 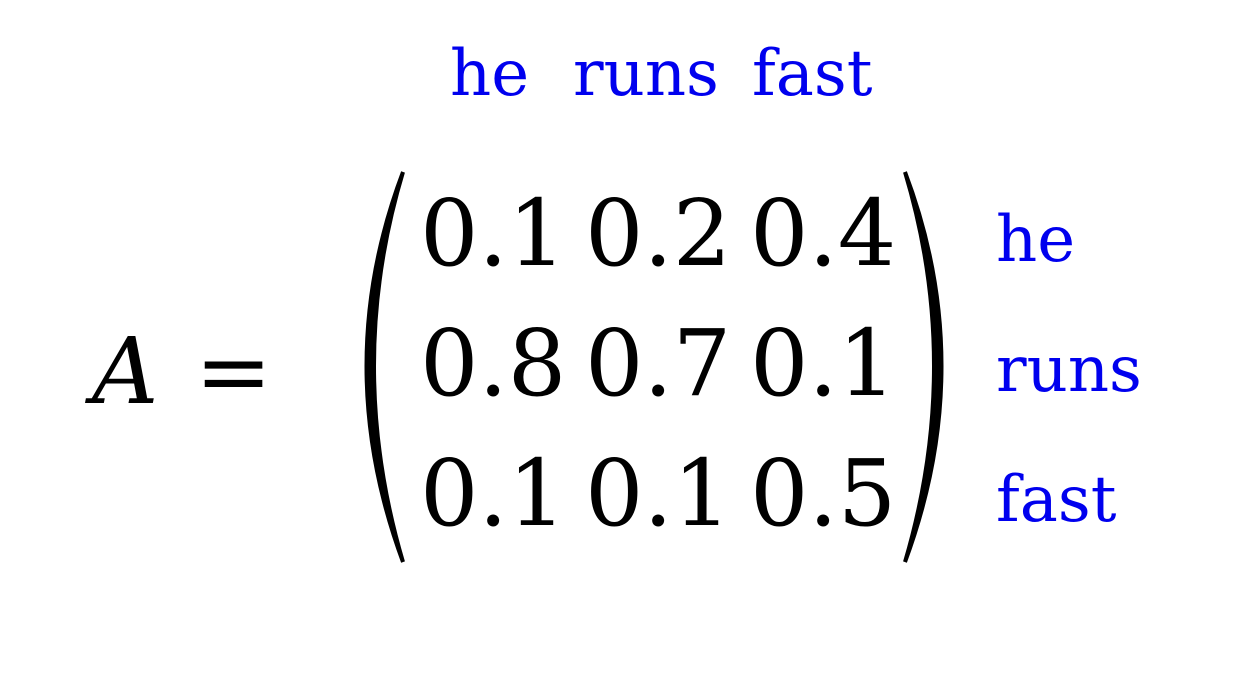 What do you see at coordinates (923, 367) in the screenshot?
I see `right-parenthesis` at bounding box center [923, 367].